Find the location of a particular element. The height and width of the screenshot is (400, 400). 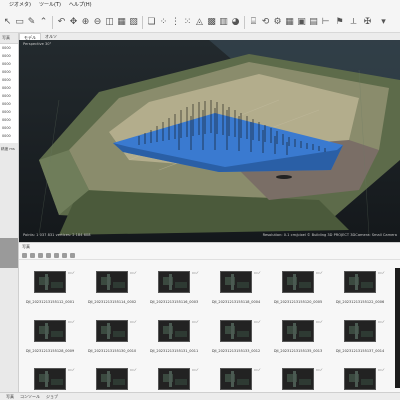

photo-name: DJI_20231213155122_0006 is located at coordinates (360, 302).